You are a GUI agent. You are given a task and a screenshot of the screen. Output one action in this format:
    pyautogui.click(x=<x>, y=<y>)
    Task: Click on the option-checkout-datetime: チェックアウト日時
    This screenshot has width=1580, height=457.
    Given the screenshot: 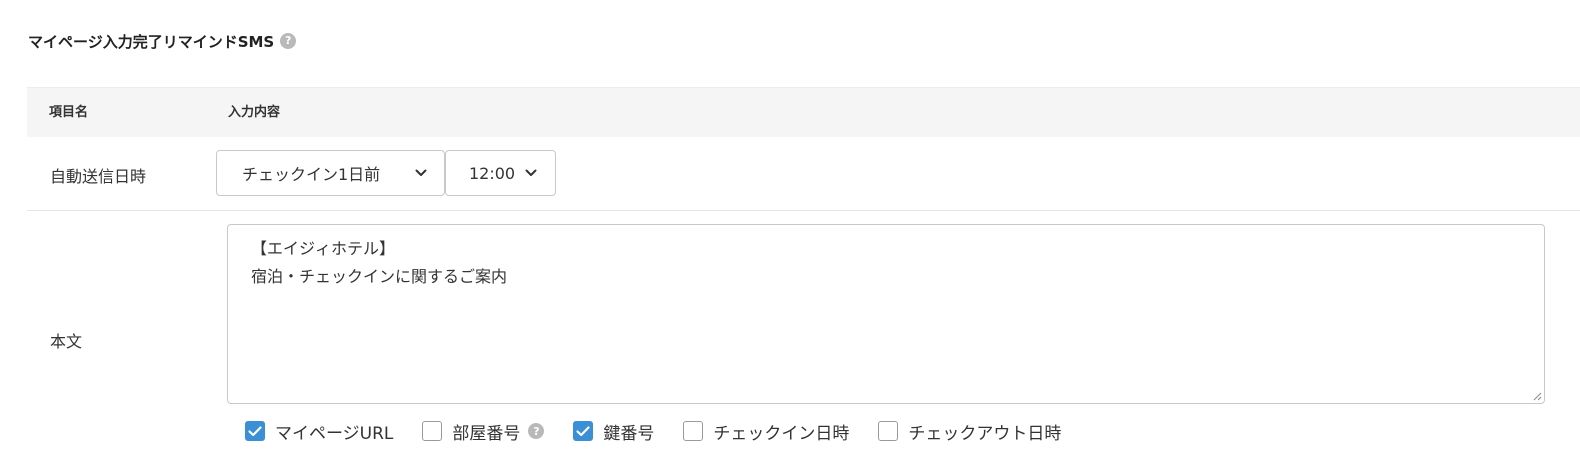 What is the action you would take?
    pyautogui.click(x=969, y=431)
    